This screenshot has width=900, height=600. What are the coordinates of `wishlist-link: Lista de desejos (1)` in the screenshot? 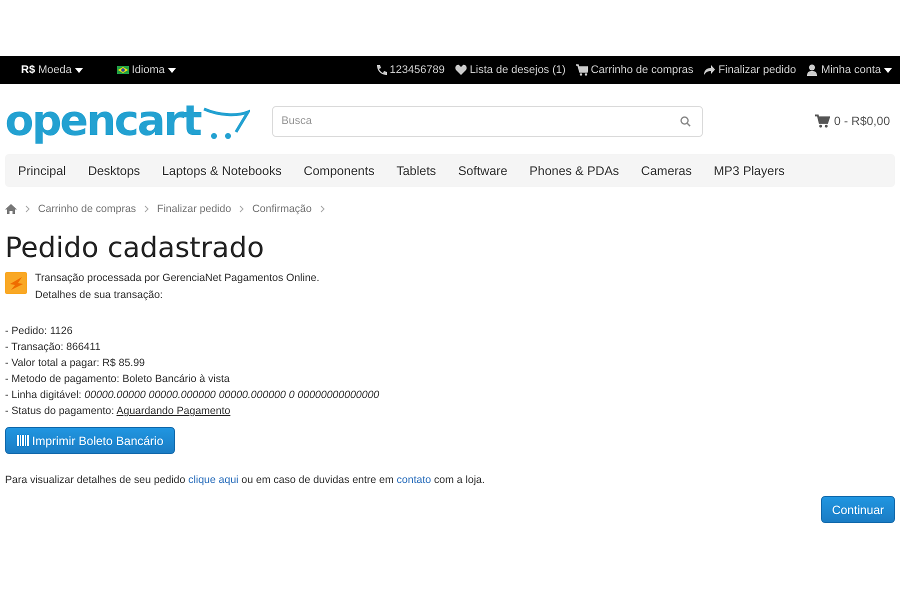 It's located at (510, 70).